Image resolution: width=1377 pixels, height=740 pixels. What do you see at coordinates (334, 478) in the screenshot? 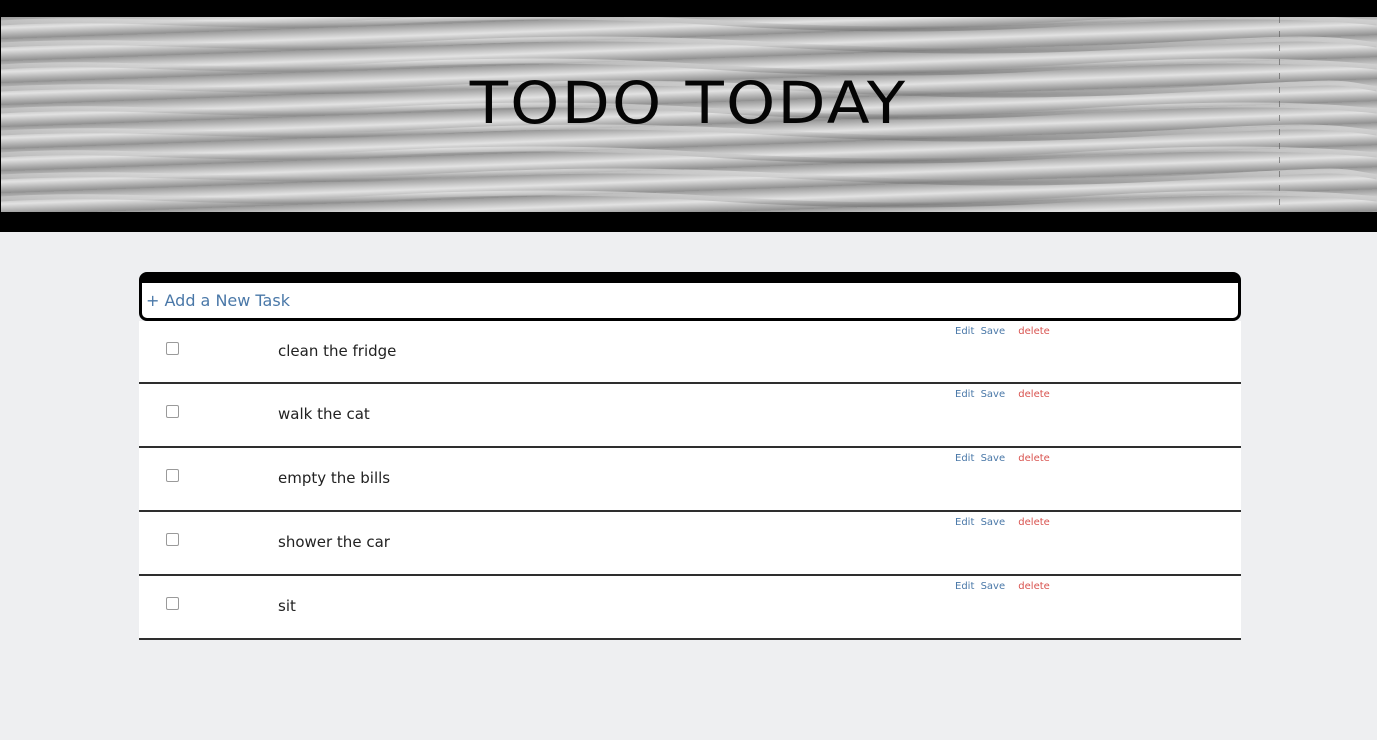
I see `task-label: empty the bills` at bounding box center [334, 478].